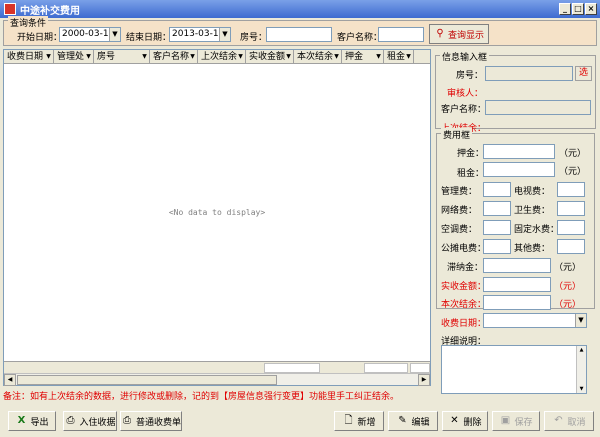  What do you see at coordinates (90, 421) in the screenshot?
I see `checkin-receipt-button: ⎙ 入住收据` at bounding box center [90, 421].